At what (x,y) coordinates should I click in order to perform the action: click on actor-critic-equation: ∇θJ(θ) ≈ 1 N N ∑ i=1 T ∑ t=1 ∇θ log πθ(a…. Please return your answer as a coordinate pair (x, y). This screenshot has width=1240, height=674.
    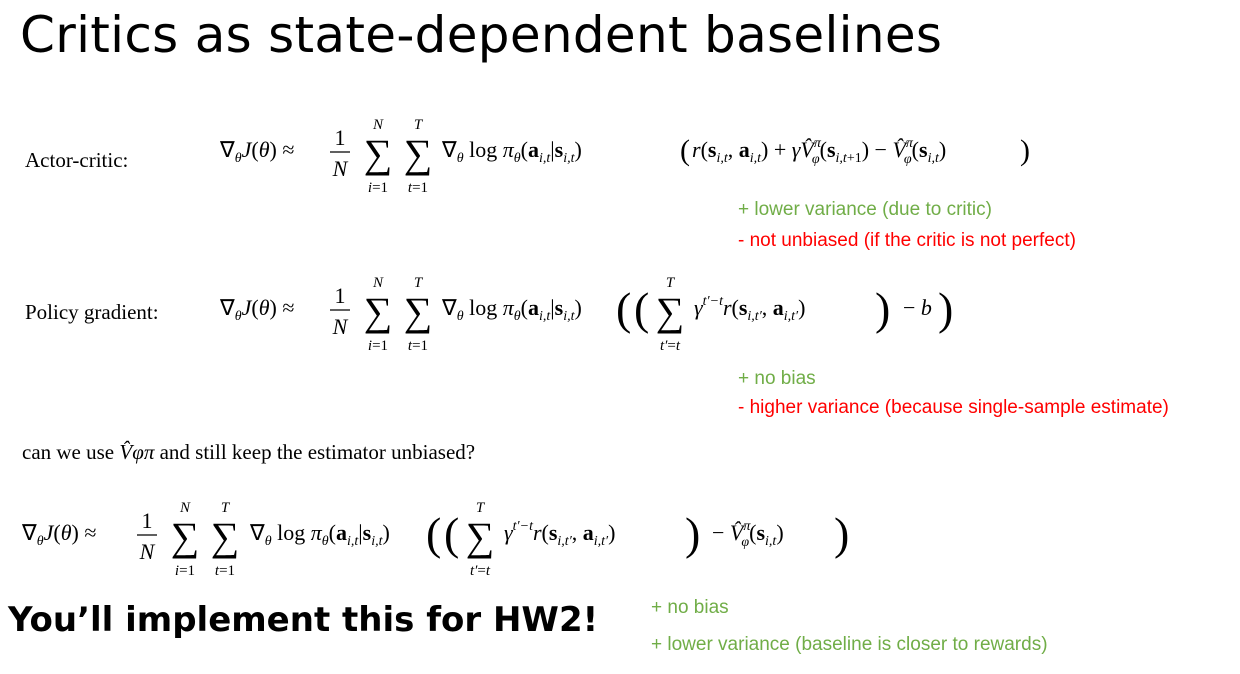
    Looking at the image, I should click on (634, 160).